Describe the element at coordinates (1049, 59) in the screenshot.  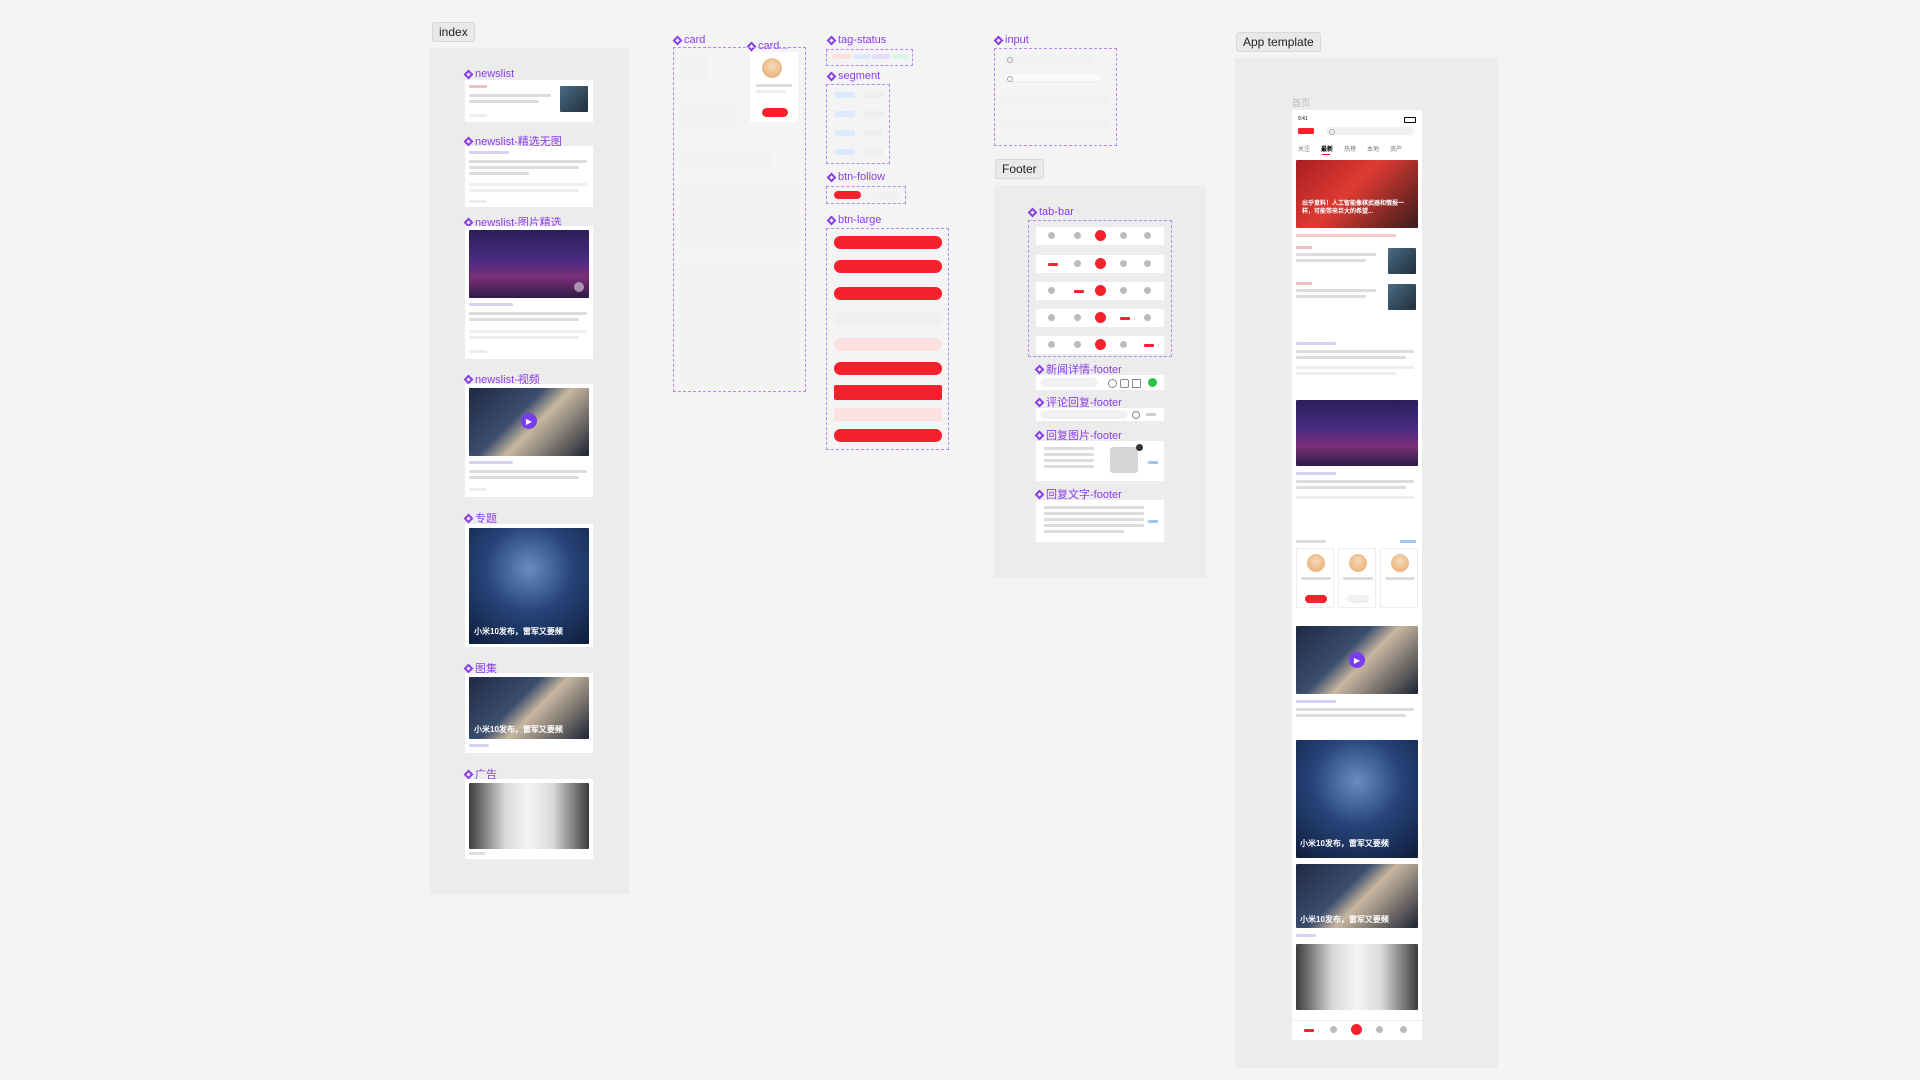
I see `search-input` at that location.